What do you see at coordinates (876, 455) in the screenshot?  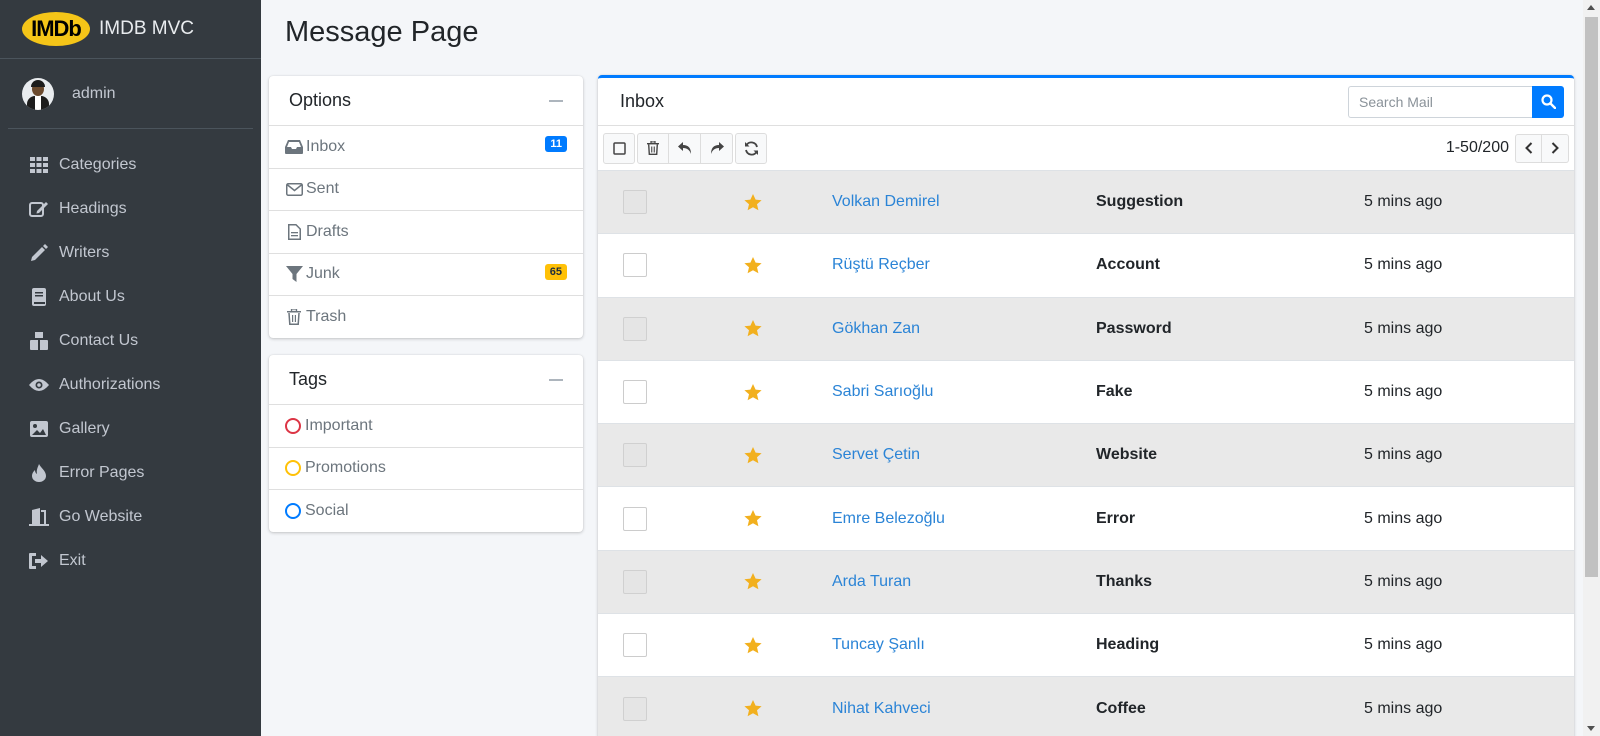 I see `sender-link: Servet Çetin` at bounding box center [876, 455].